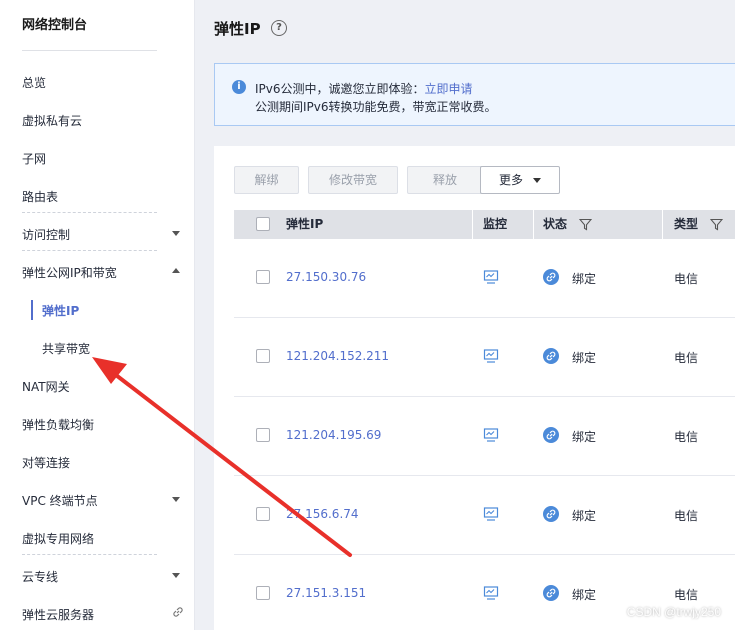 Image resolution: width=735 pixels, height=630 pixels. Describe the element at coordinates (340, 89) in the screenshot. I see `notice-message: IPv6公测中，诚邀您立即体验：` at that location.